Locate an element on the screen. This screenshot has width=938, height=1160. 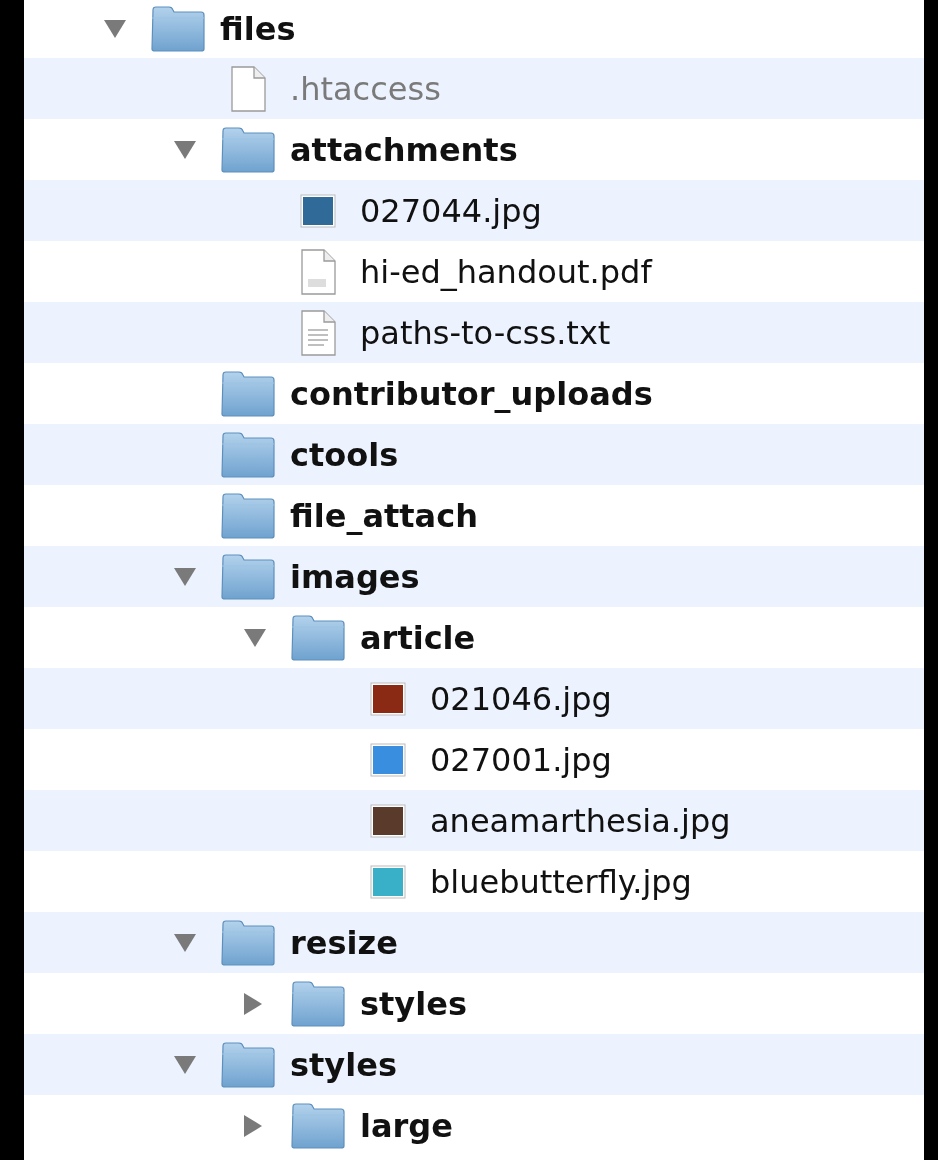
folder-name: article is located at coordinates (418, 637).